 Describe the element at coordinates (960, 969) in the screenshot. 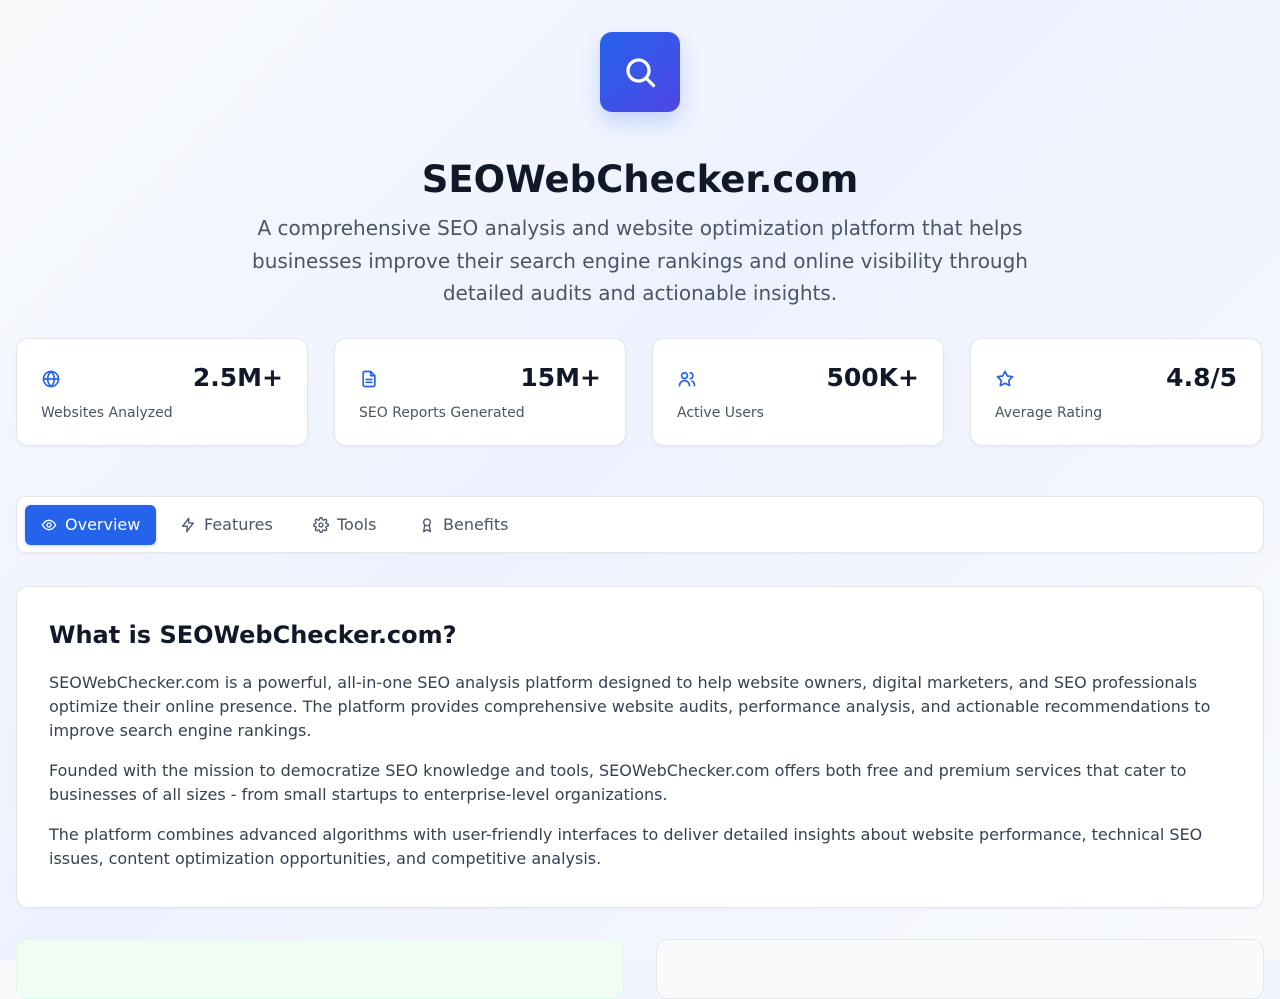

I see `gray-info-card` at that location.